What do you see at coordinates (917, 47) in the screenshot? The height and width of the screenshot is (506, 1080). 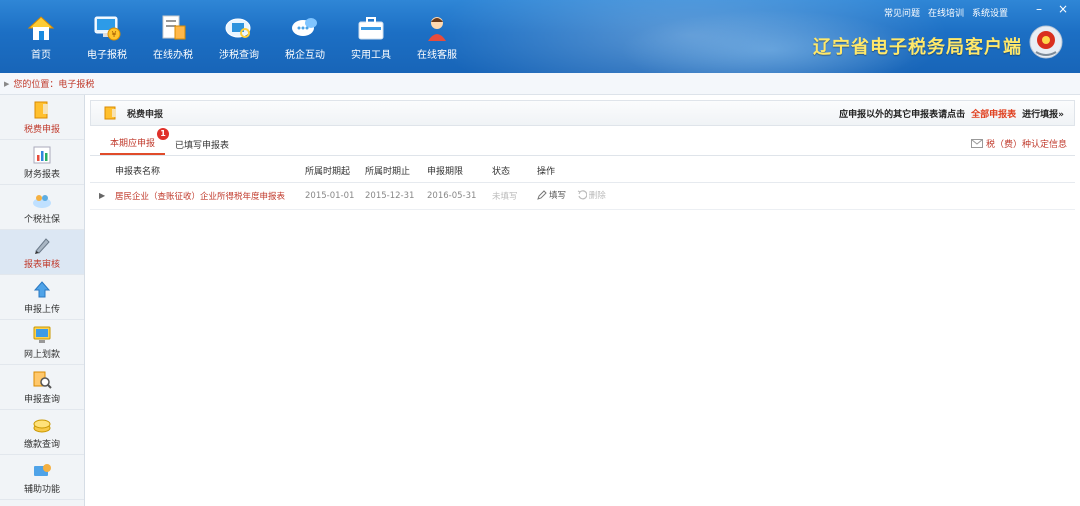 I see `brand-title: 辽宁省电子税务局客户端` at bounding box center [917, 47].